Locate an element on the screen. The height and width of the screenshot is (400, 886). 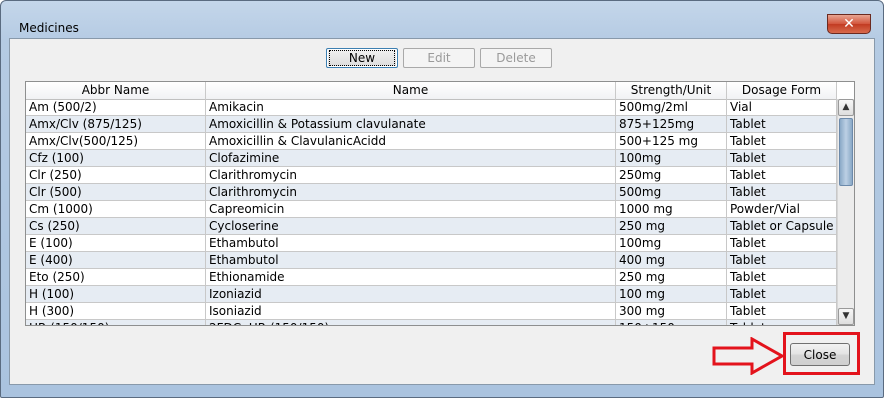
cell-abbr-name: Amx/Clv(500/125) is located at coordinates (116, 141).